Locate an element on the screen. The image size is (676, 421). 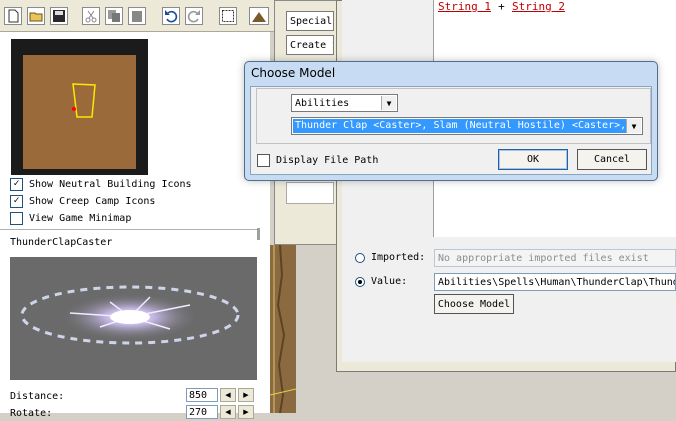
ok-button: OK is located at coordinates (533, 159).